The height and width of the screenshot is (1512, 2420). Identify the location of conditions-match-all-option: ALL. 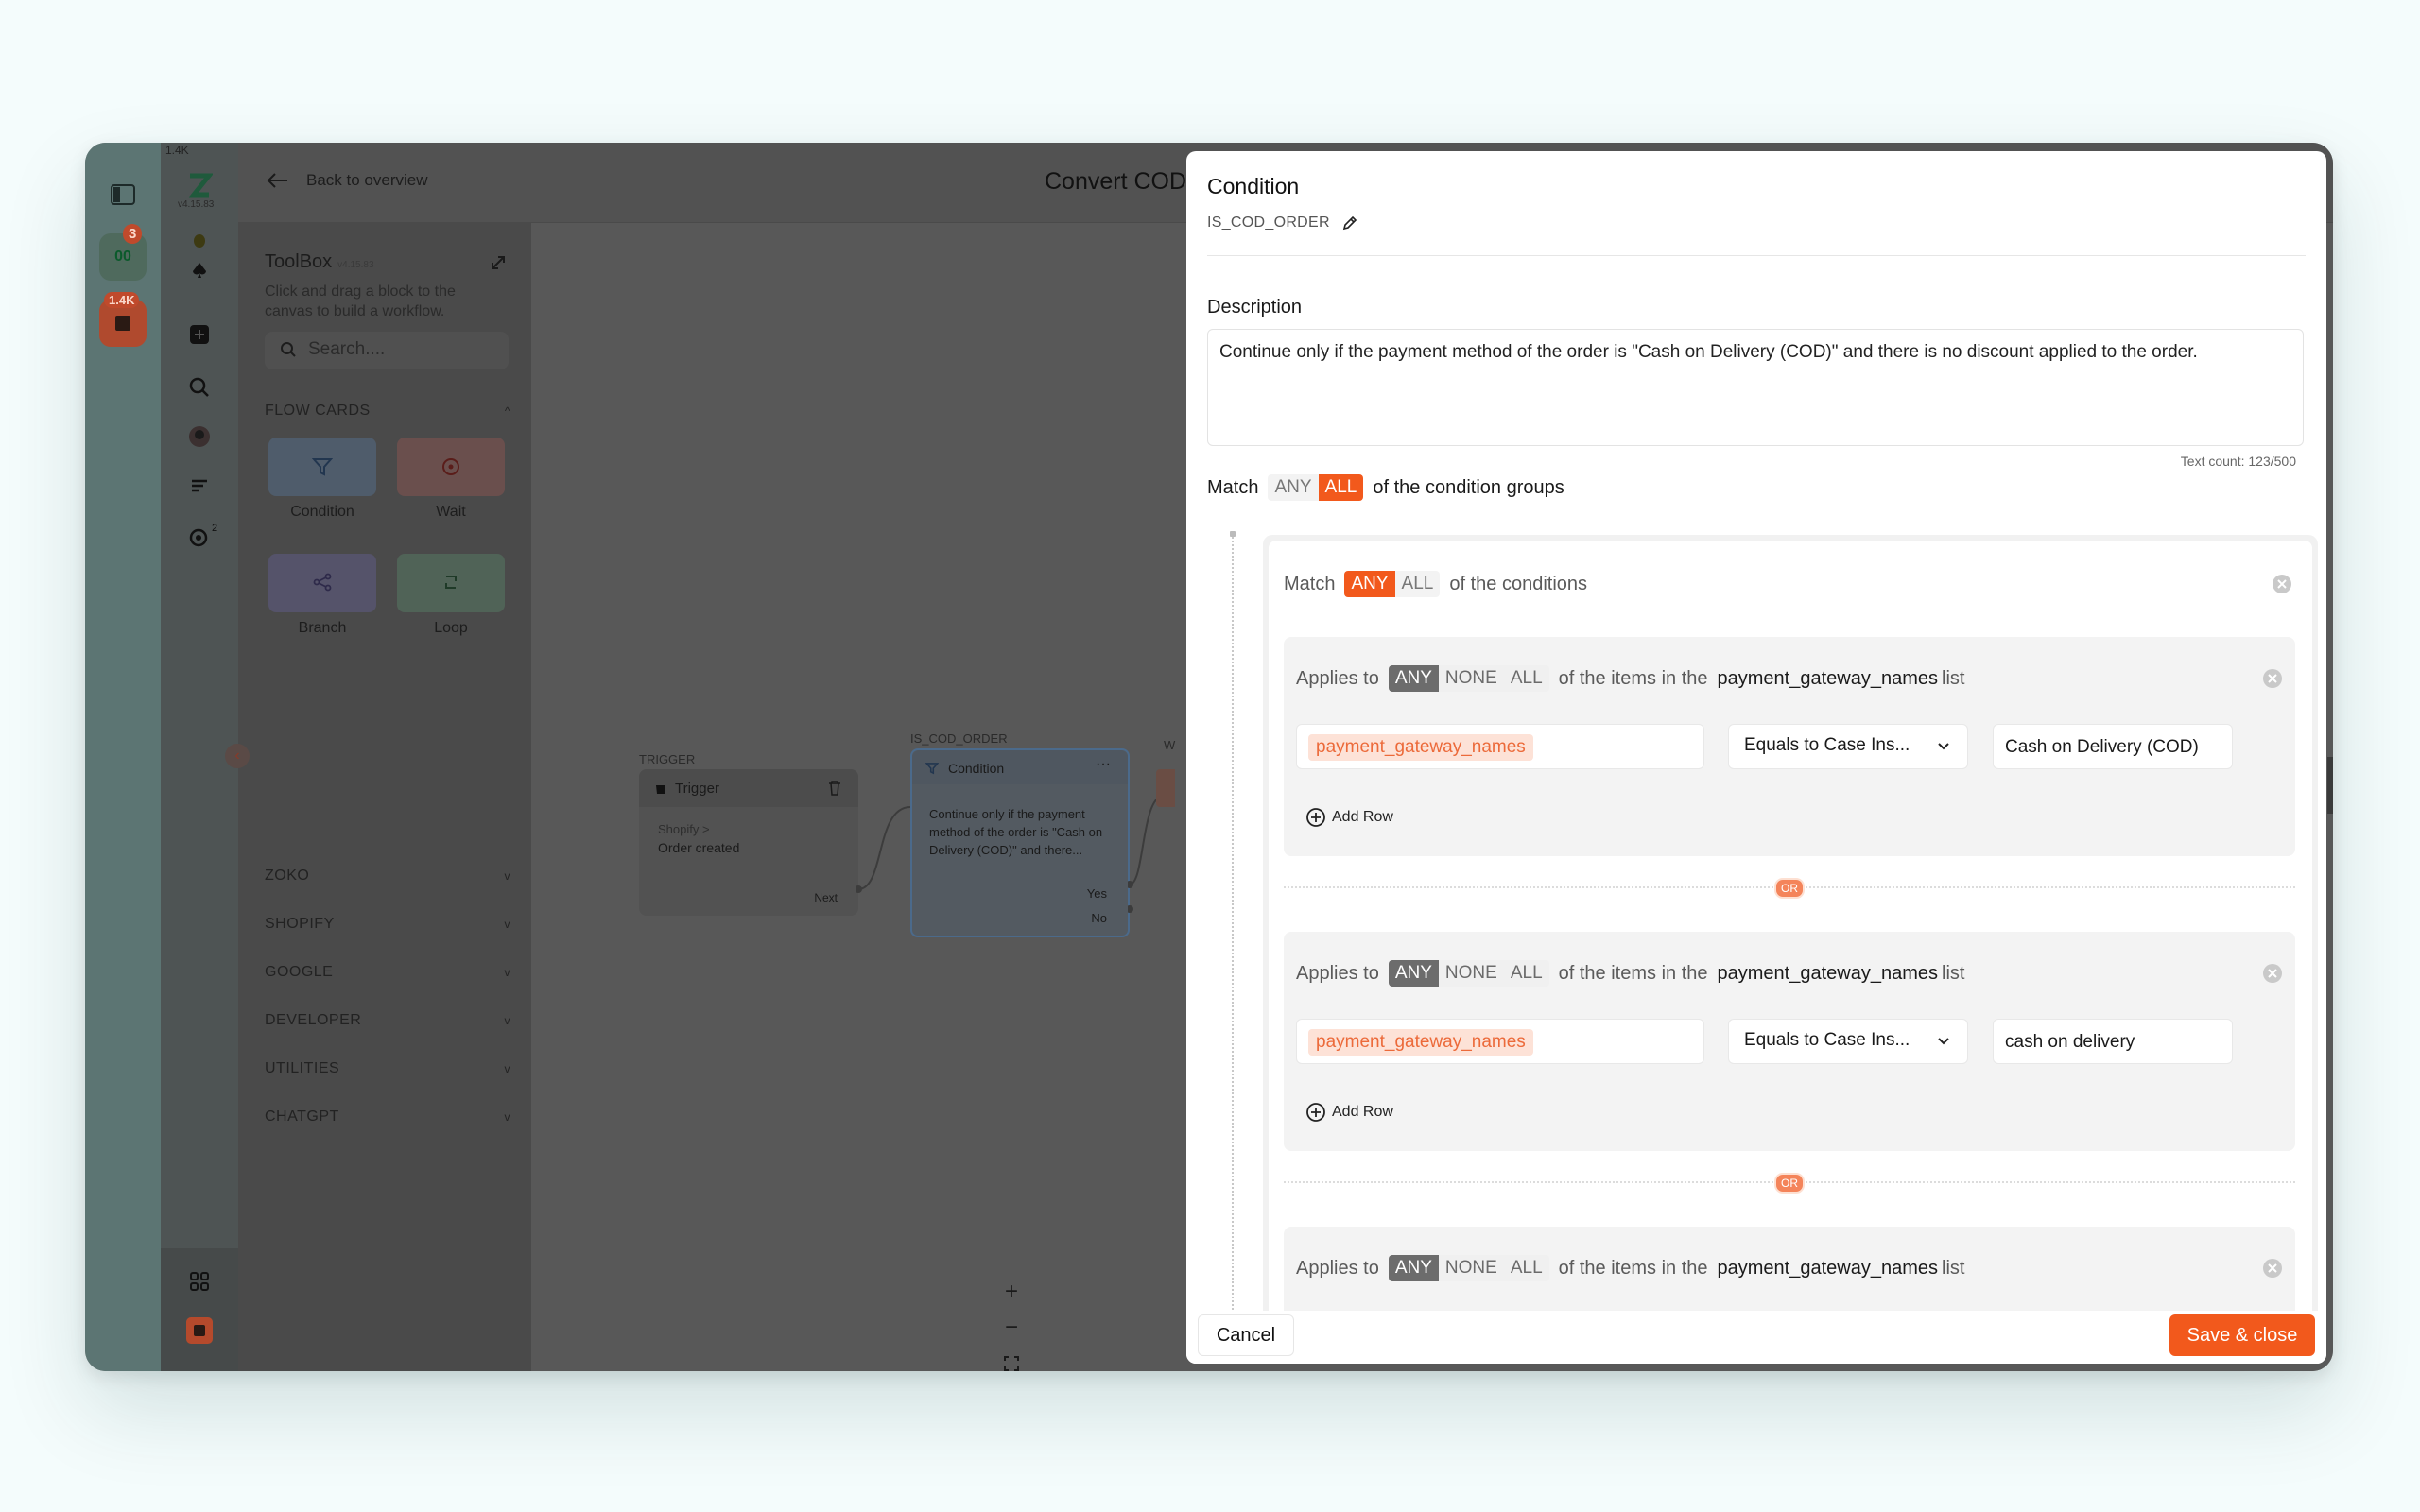
(1417, 584).